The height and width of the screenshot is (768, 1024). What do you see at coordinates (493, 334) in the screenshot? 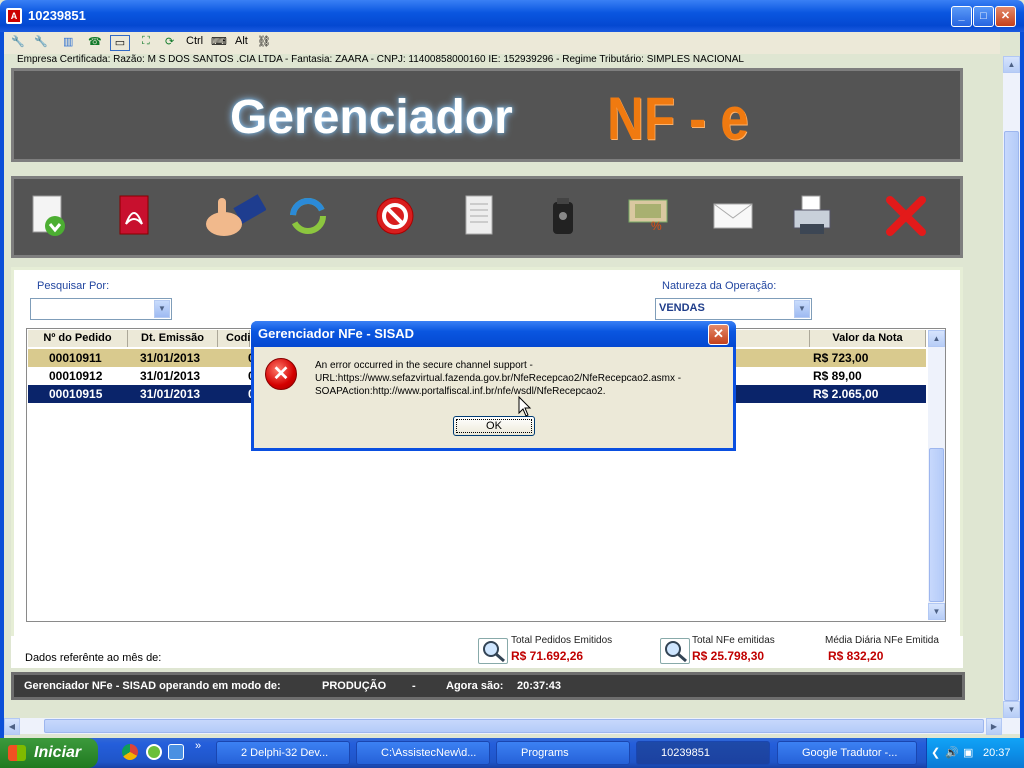
I see `dialog-title: Gerenciador NFe - SISAD` at bounding box center [493, 334].